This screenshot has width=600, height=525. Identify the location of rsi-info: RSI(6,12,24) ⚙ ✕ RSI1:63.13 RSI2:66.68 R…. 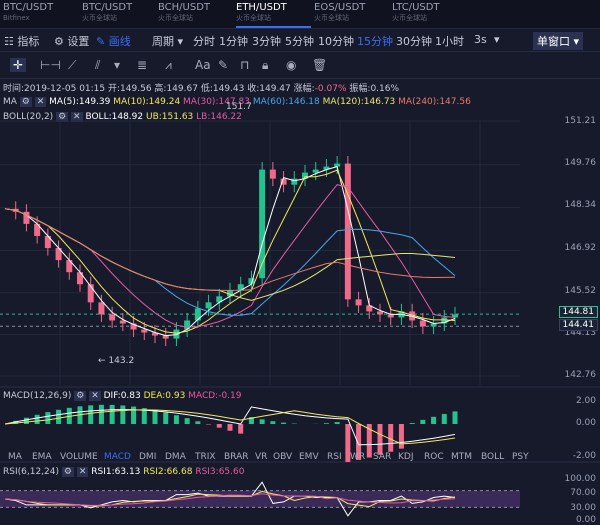
(123, 472).